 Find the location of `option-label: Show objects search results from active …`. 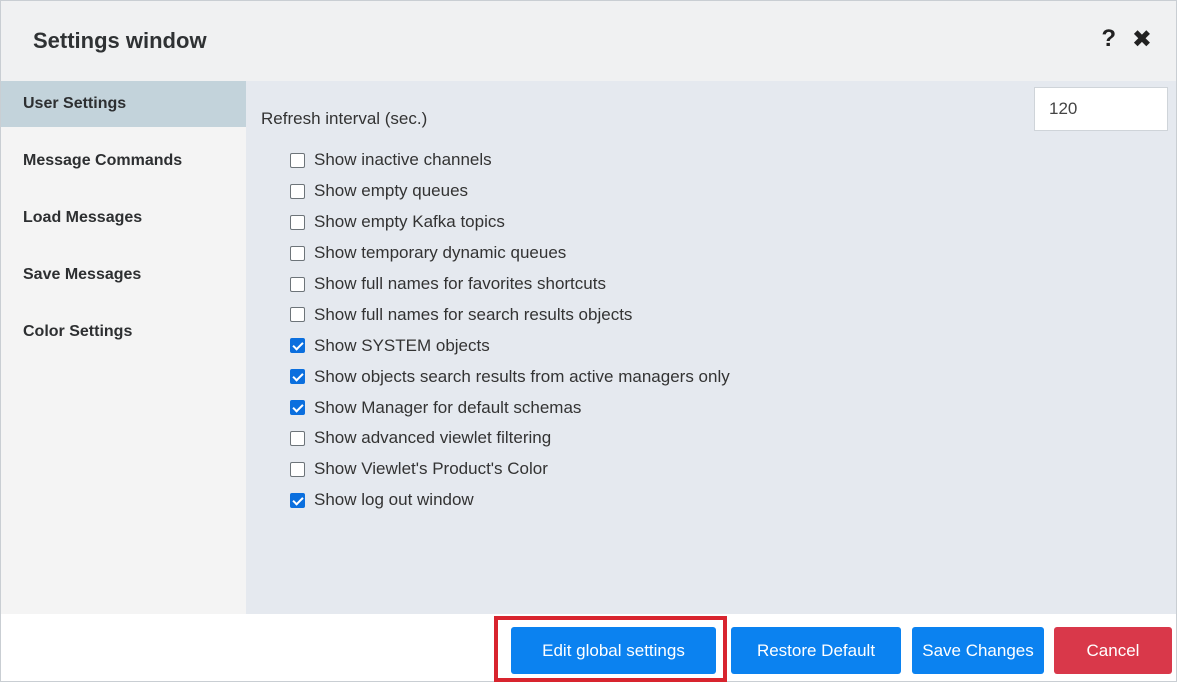

option-label: Show objects search results from active … is located at coordinates (522, 376).